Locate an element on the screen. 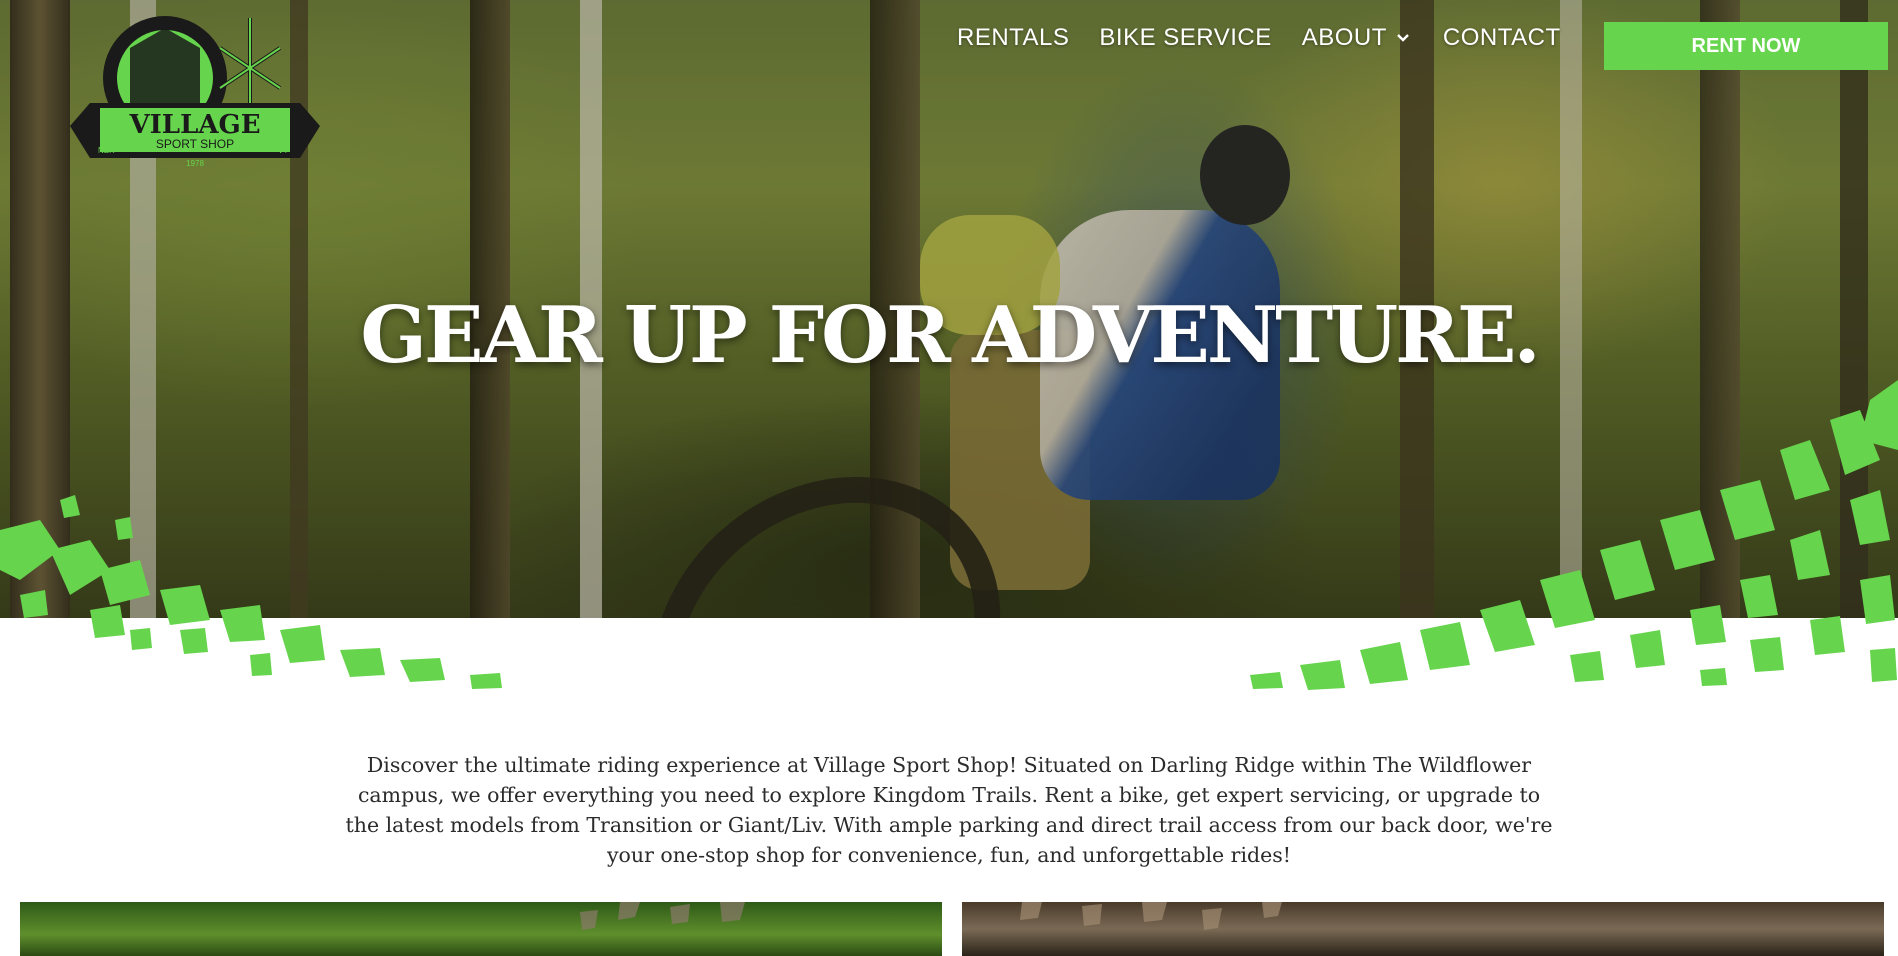 The image size is (1898, 956). hero-title: GEAR UP FOR ADVENTURE. is located at coordinates (950, 335).